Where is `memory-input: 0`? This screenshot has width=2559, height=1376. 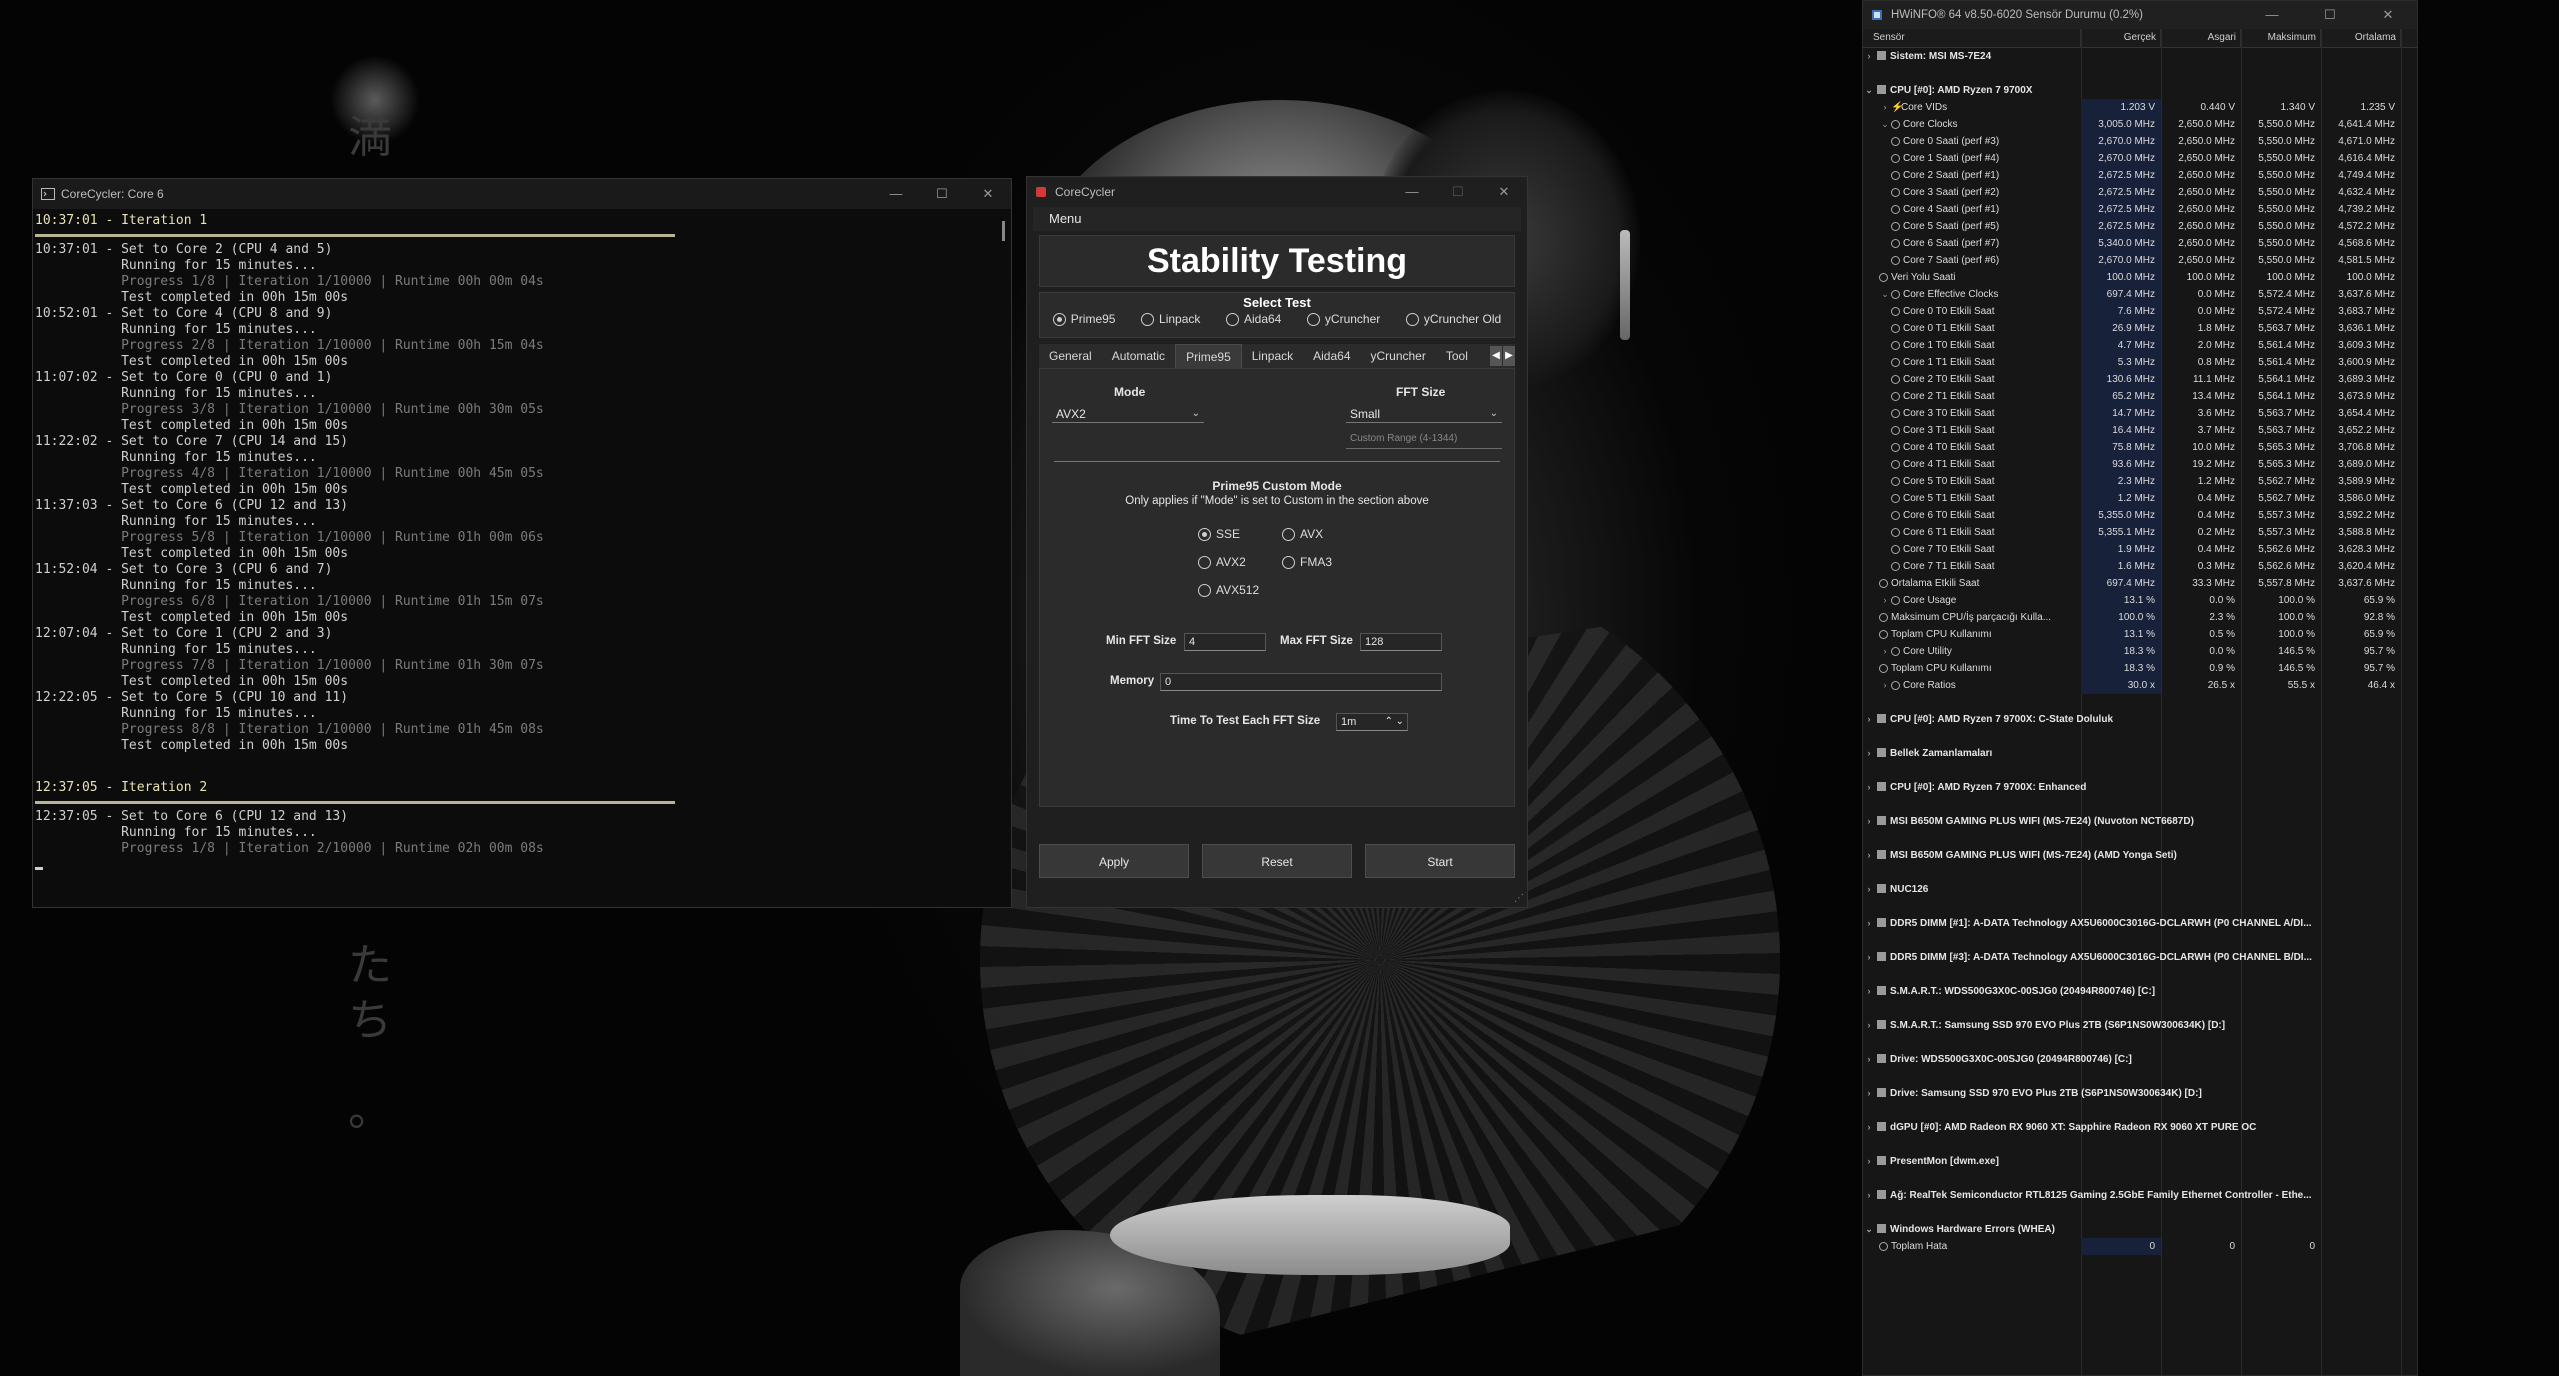 memory-input: 0 is located at coordinates (1301, 682).